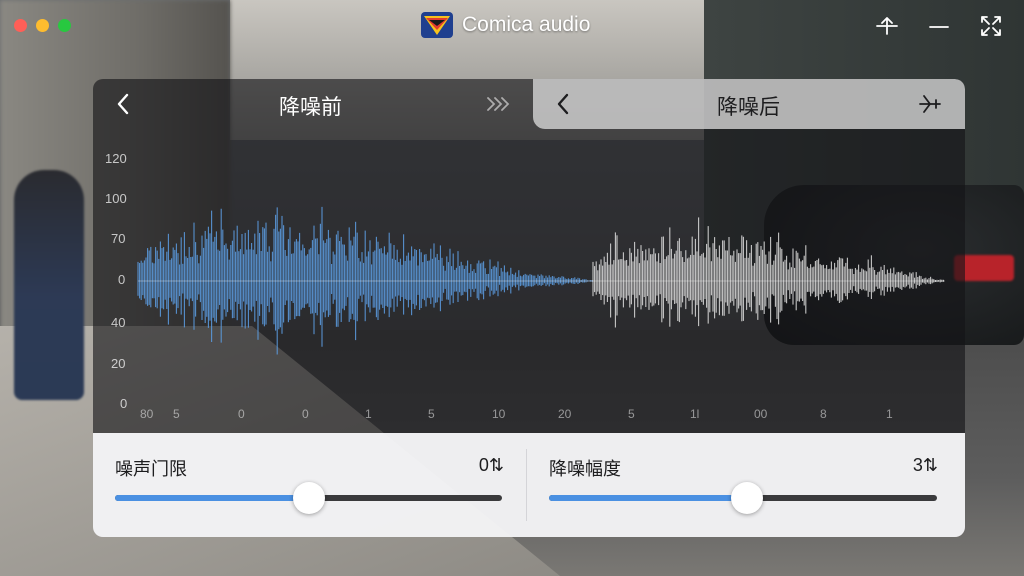  I want to click on threshold-label: 噪声门限, so click(151, 469).